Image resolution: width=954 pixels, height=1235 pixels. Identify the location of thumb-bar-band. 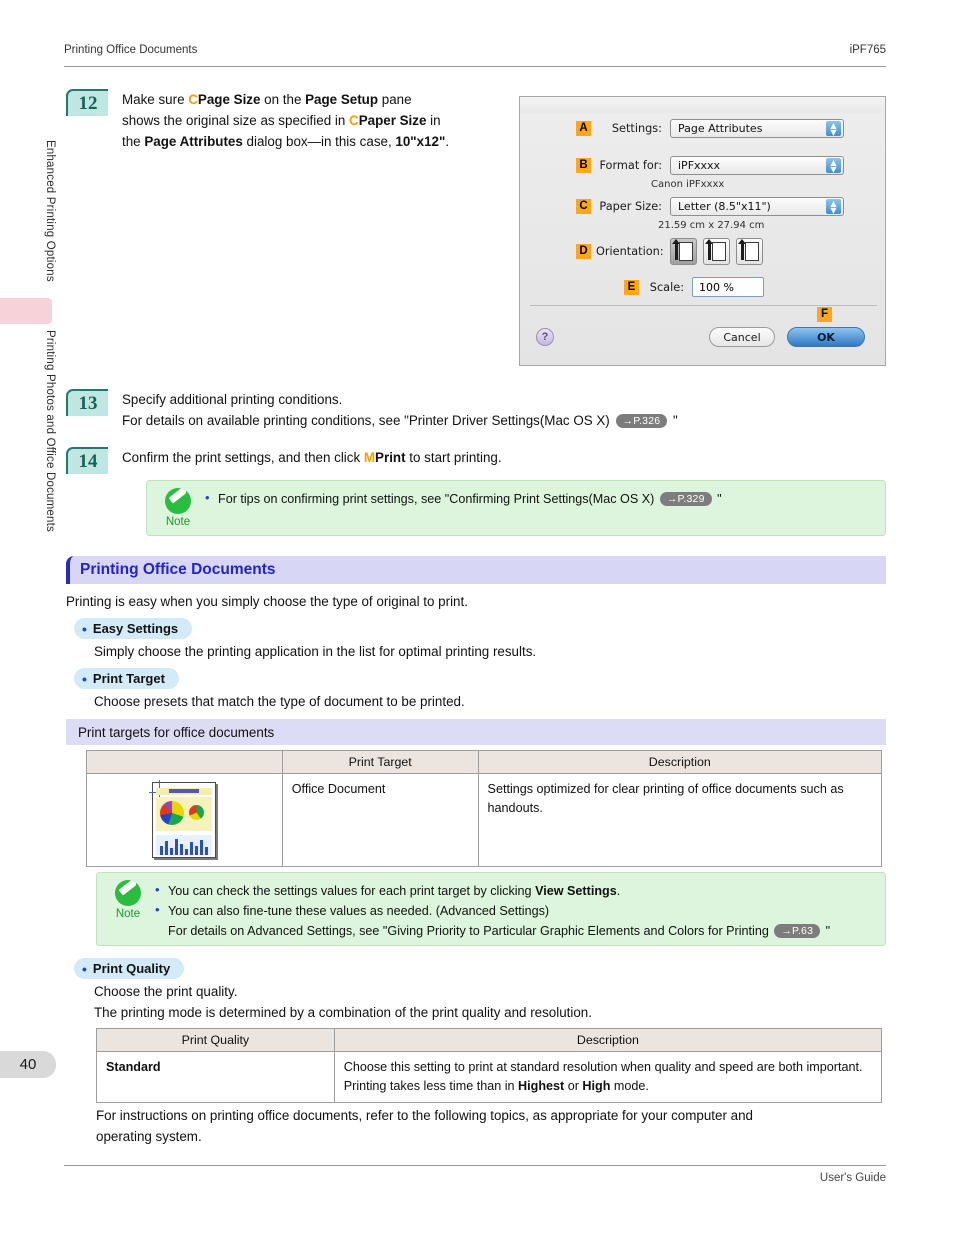
(184, 845).